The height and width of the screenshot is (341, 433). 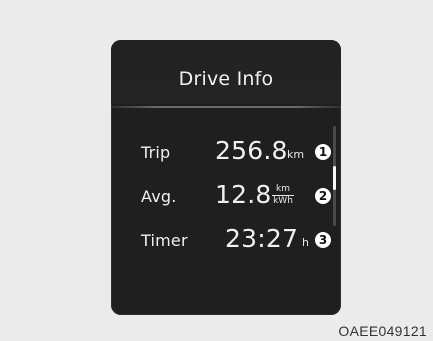 What do you see at coordinates (382, 331) in the screenshot?
I see `image-code-caption: OAEE049121` at bounding box center [382, 331].